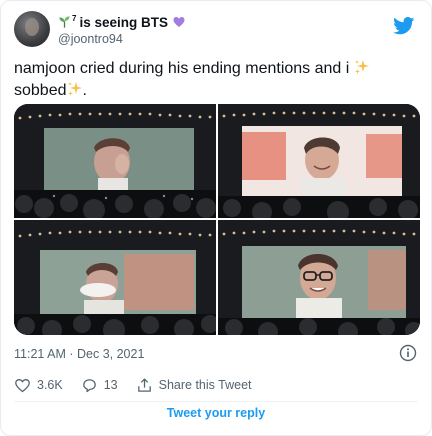 Image resolution: width=432 pixels, height=436 pixels. Describe the element at coordinates (32, 29) in the screenshot. I see `avatar` at that location.